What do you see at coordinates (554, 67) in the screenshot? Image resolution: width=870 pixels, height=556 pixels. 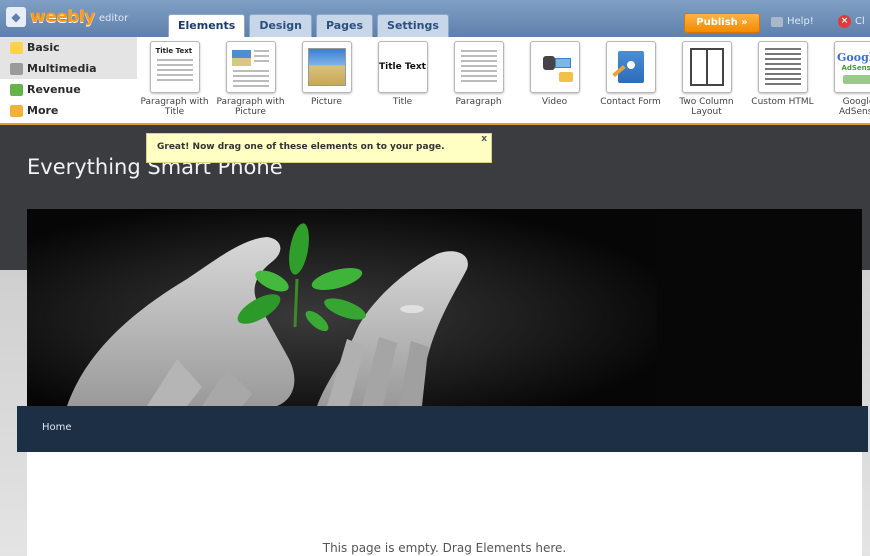 I see `video-icon` at bounding box center [554, 67].